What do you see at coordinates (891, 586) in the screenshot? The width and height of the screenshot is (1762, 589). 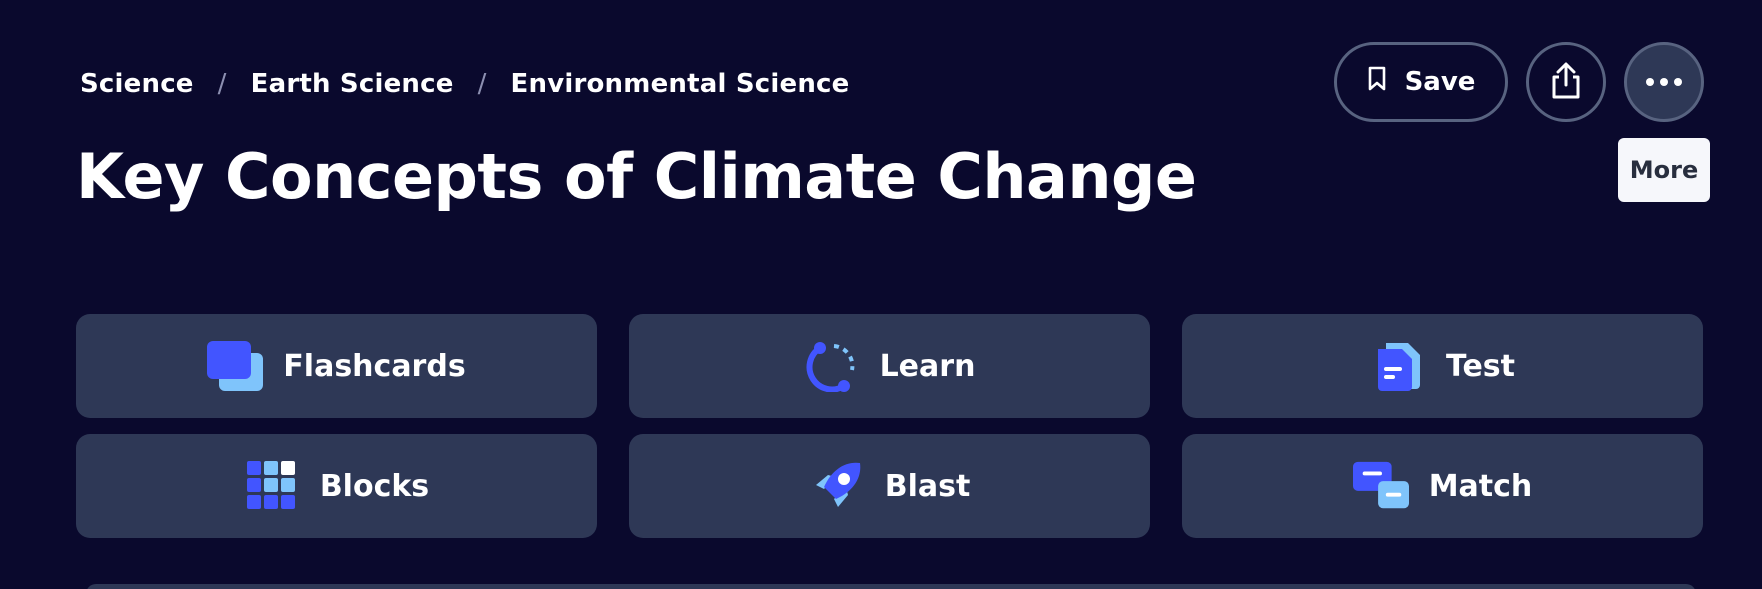 I see `next-section-card` at bounding box center [891, 586].